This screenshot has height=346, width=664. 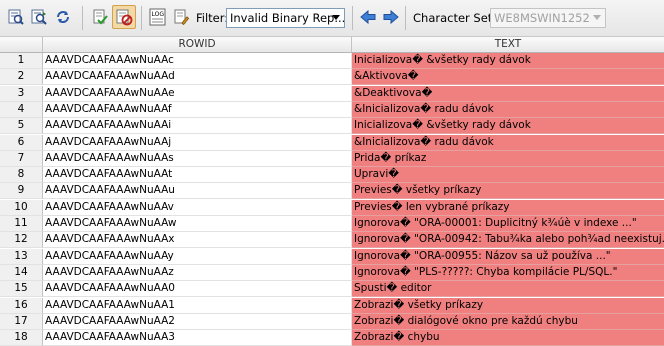 I want to click on row-number: 8, so click(x=21, y=175).